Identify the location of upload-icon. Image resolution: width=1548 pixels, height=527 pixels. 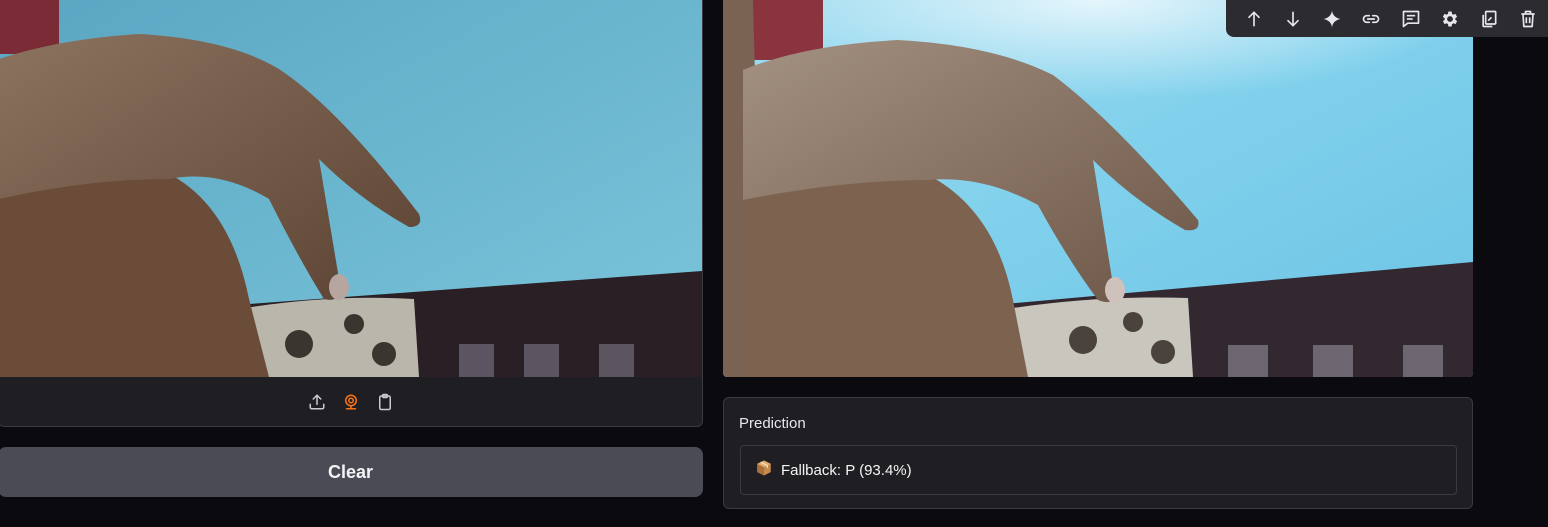
(317, 402).